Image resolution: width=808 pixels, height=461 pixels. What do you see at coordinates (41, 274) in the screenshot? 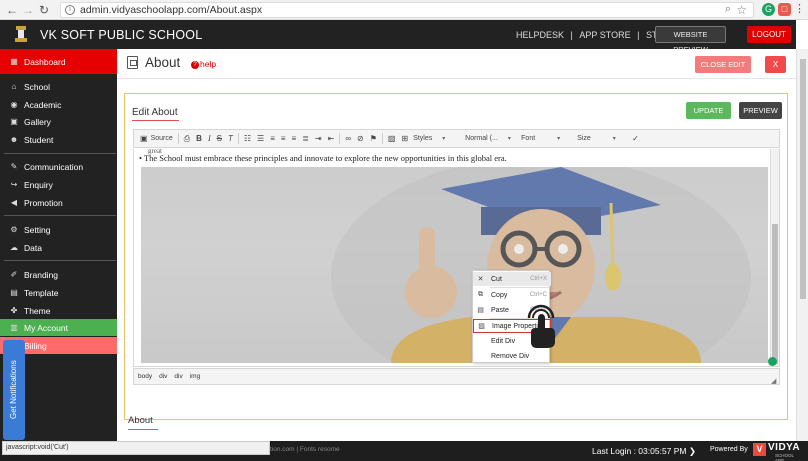
I see `sidebar-item-label: Branding` at bounding box center [41, 274].